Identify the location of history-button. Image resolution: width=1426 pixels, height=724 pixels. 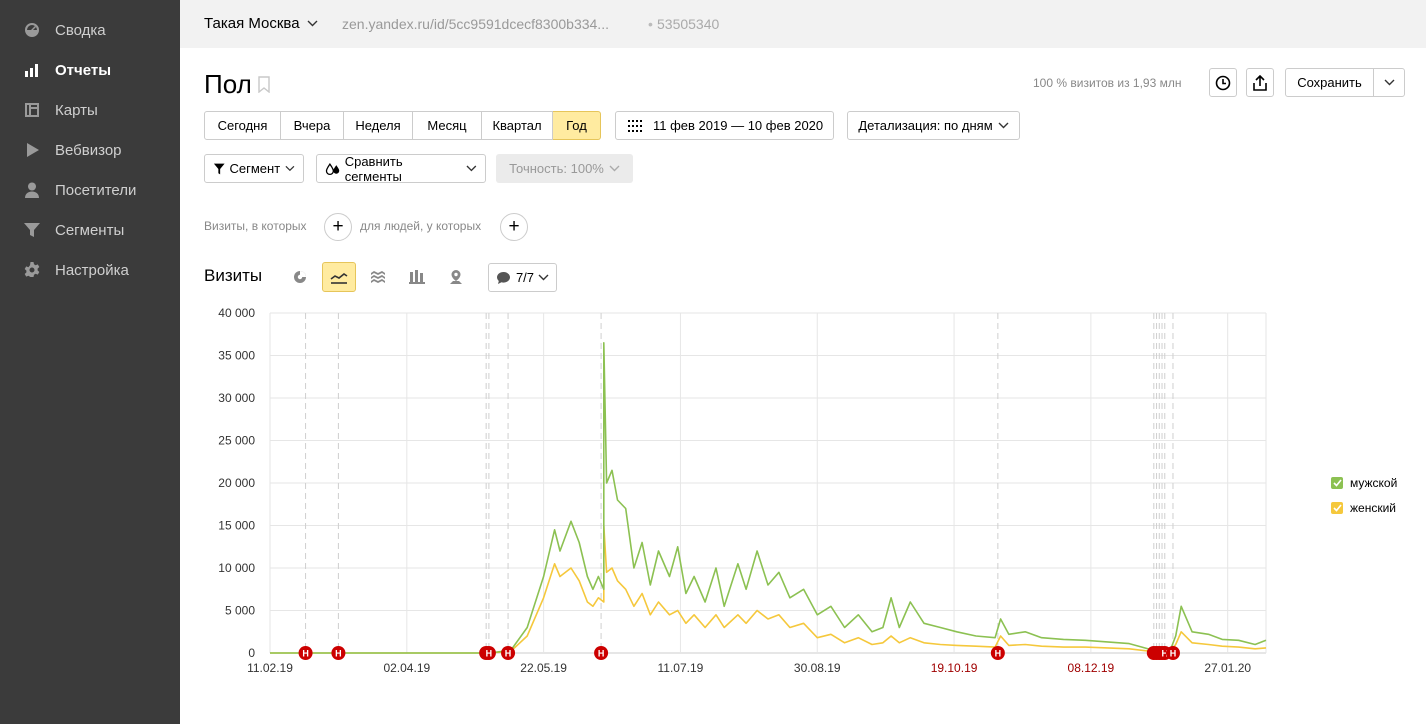
(1223, 82).